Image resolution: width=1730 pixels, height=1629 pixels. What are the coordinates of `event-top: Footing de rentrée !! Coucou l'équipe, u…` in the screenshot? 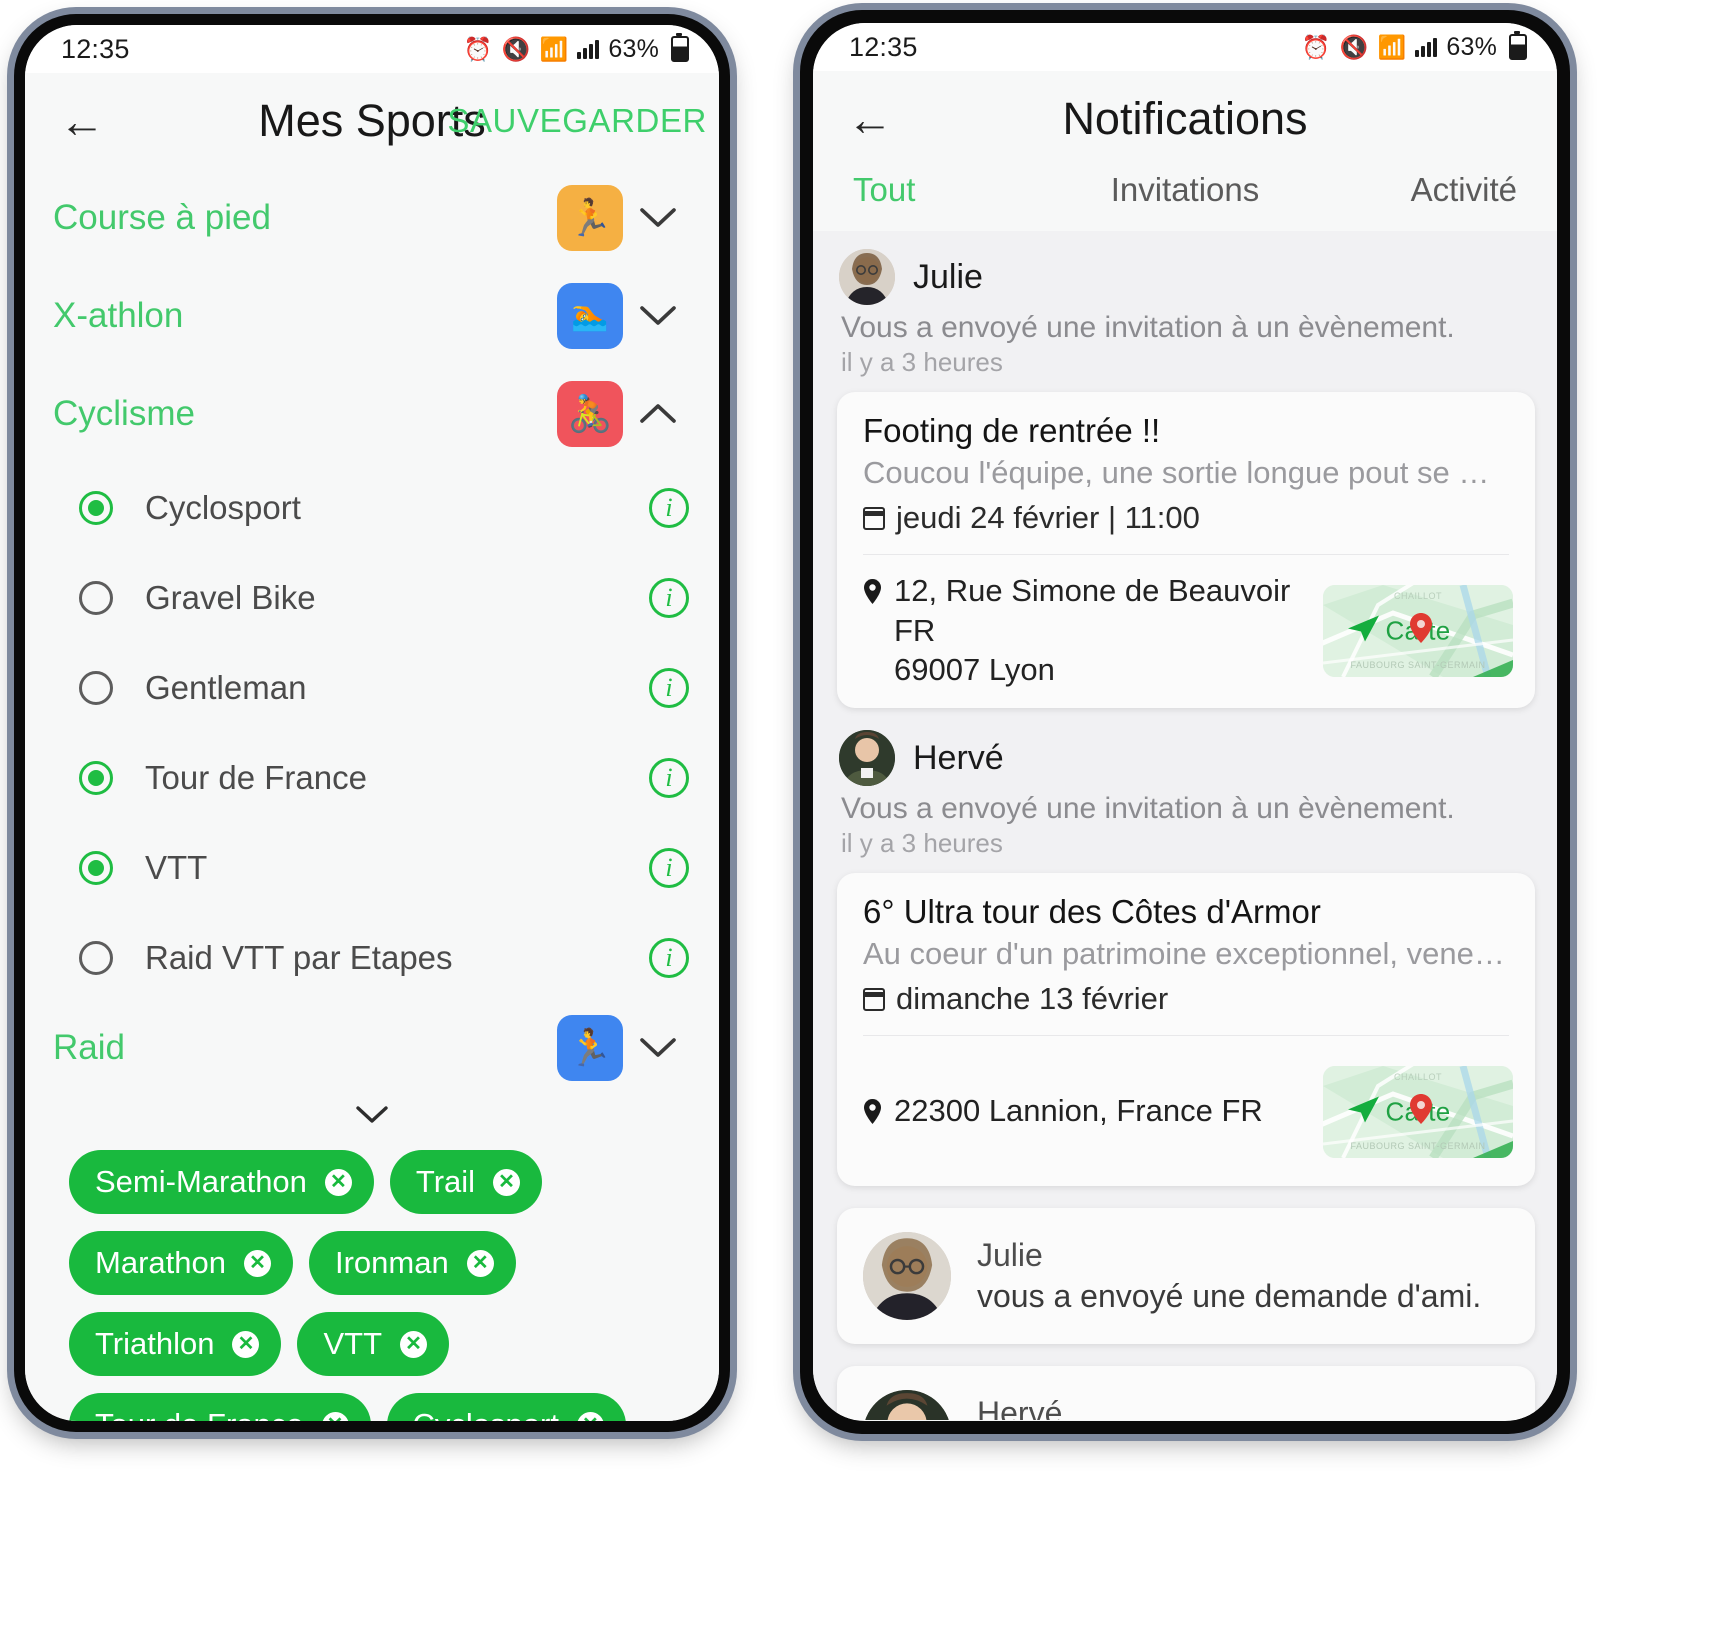 It's located at (1186, 473).